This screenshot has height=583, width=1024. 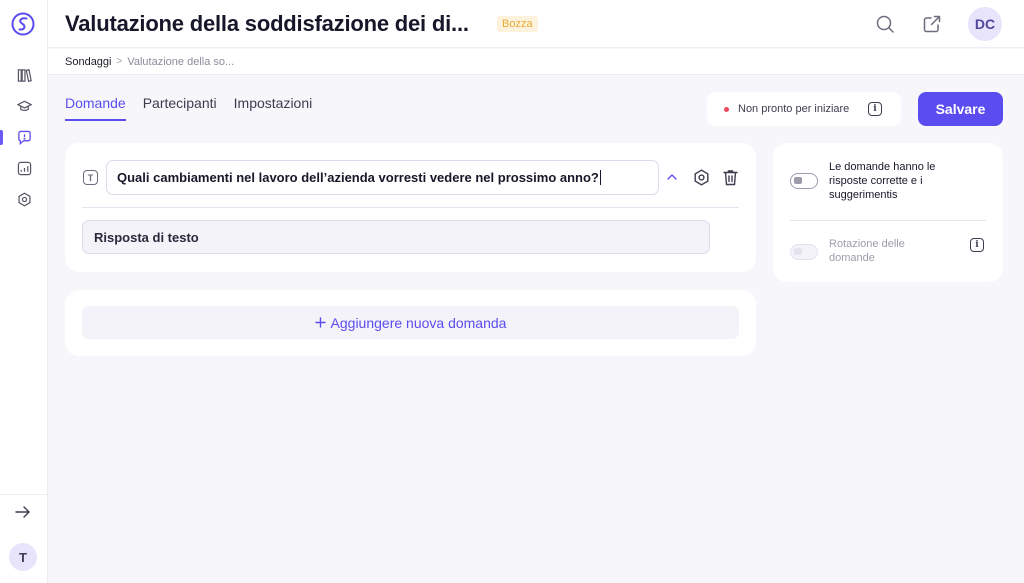 What do you see at coordinates (23, 512) in the screenshot?
I see `arrow-right-icon` at bounding box center [23, 512].